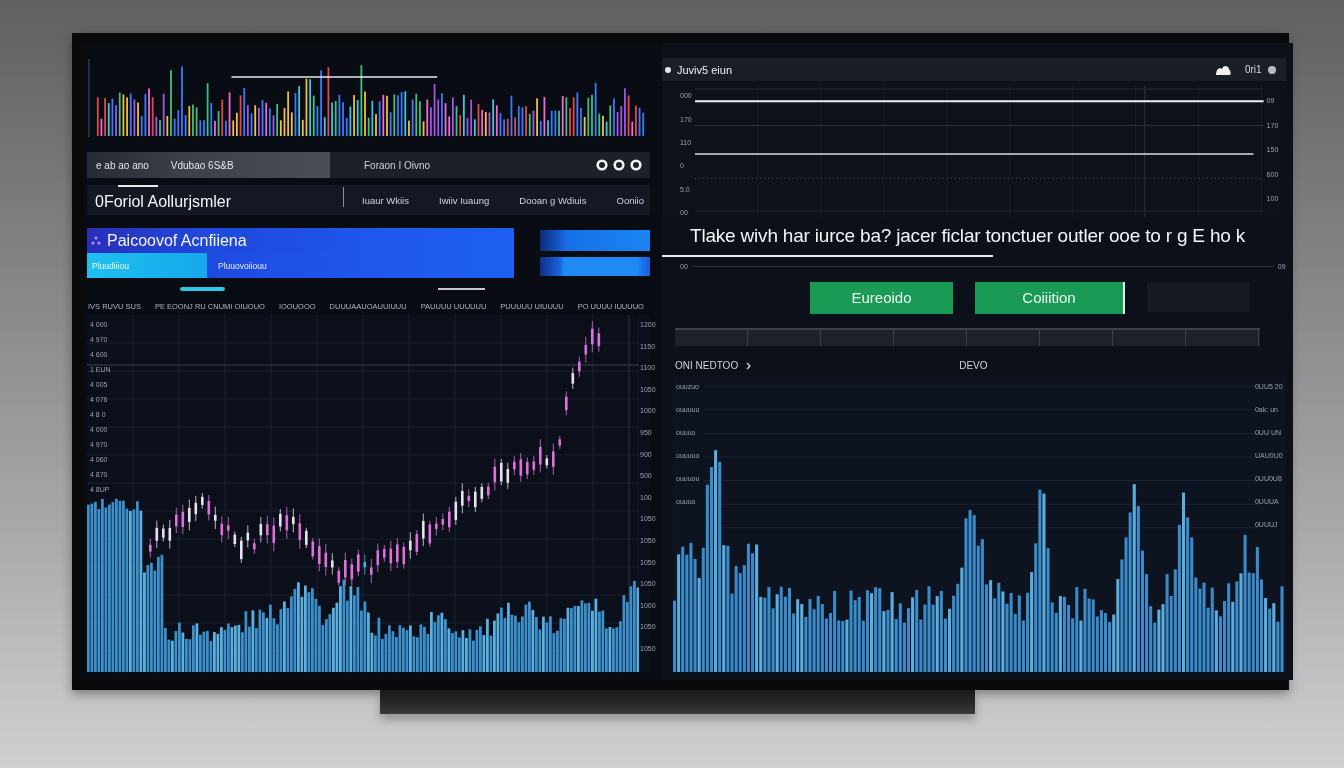 The height and width of the screenshot is (768, 1344). What do you see at coordinates (630, 200) in the screenshot?
I see `nav-link: Ooniio` at bounding box center [630, 200].